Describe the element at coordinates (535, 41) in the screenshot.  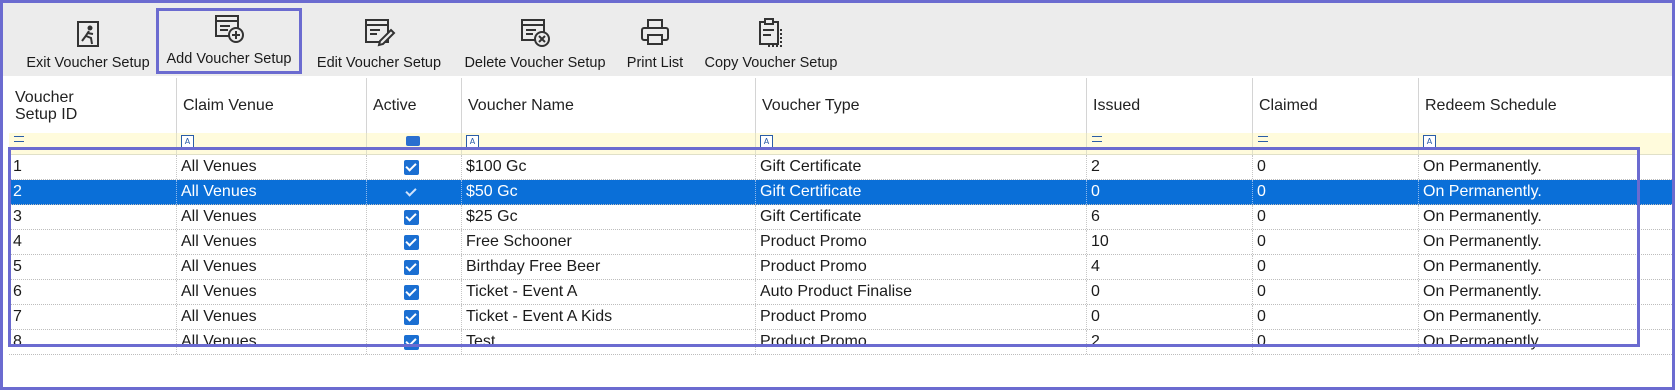
I see `delete-voucher-setup-button: Delete Voucher Setup` at that location.